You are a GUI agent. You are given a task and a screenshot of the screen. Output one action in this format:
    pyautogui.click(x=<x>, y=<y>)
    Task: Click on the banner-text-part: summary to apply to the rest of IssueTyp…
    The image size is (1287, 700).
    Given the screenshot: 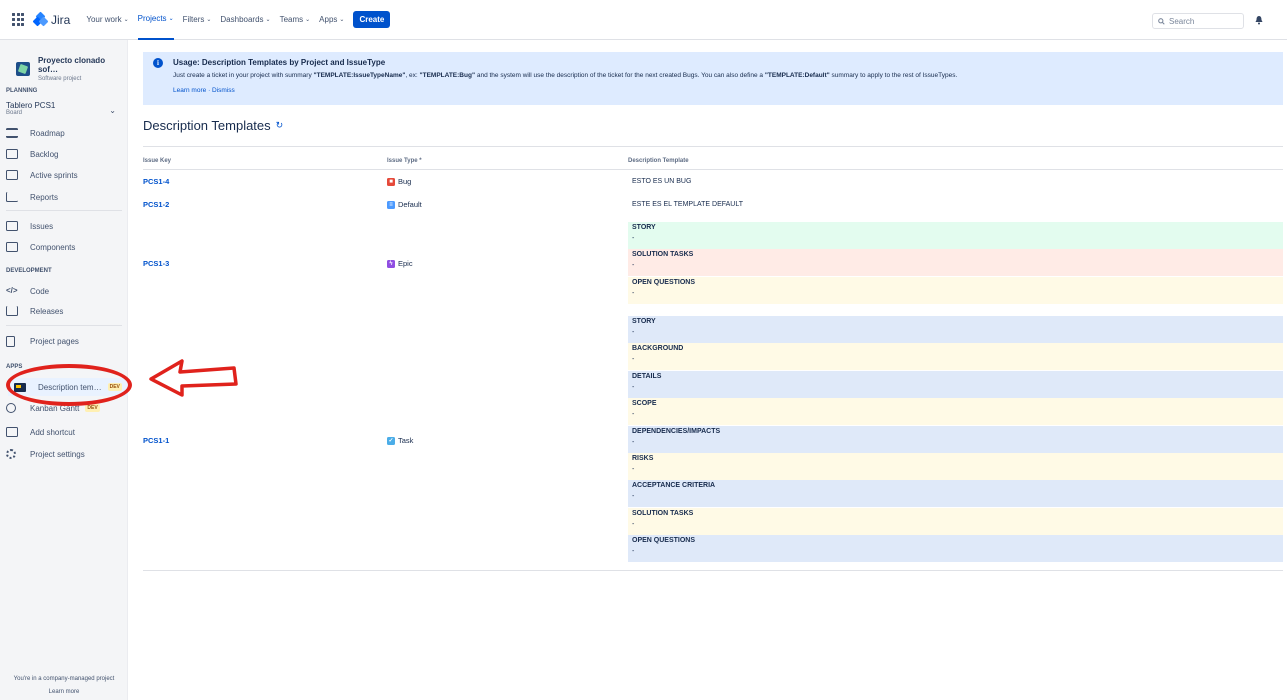 What is the action you would take?
    pyautogui.click(x=893, y=75)
    